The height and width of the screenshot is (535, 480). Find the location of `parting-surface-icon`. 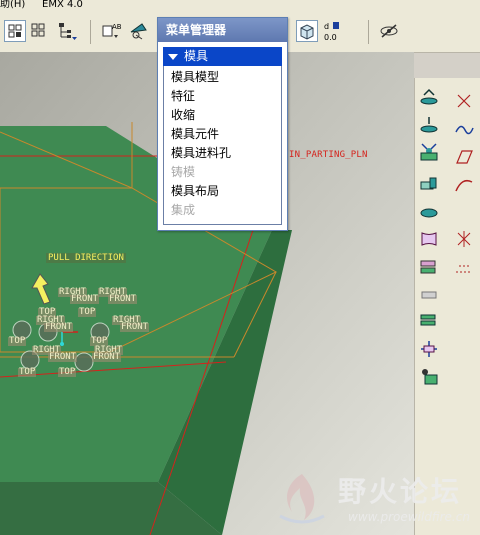

parting-surface-icon is located at coordinates (429, 157).